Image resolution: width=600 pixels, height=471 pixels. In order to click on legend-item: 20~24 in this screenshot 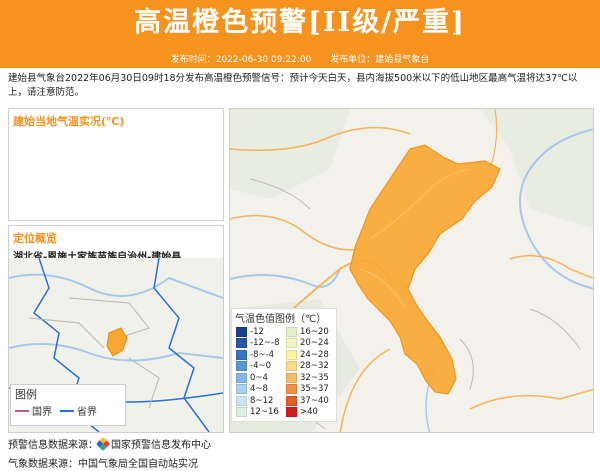, I will do `click(307, 344)`.